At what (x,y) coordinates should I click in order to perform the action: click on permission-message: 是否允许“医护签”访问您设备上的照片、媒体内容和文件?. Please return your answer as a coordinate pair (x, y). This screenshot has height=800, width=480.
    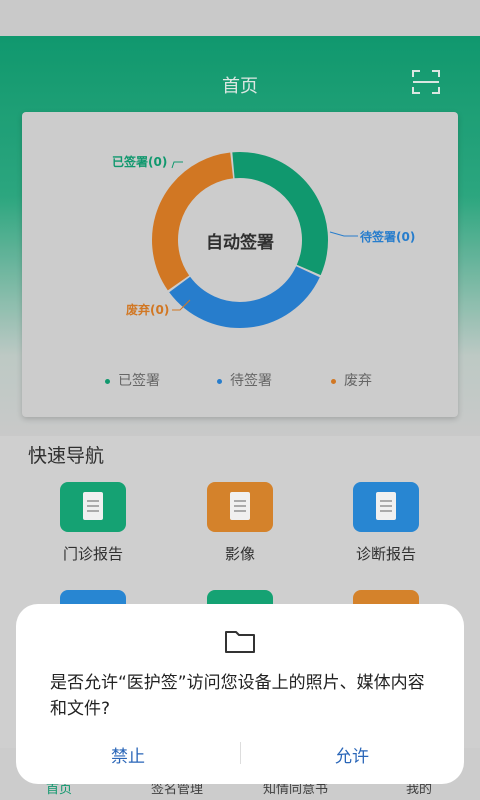
    Looking at the image, I should click on (237, 696).